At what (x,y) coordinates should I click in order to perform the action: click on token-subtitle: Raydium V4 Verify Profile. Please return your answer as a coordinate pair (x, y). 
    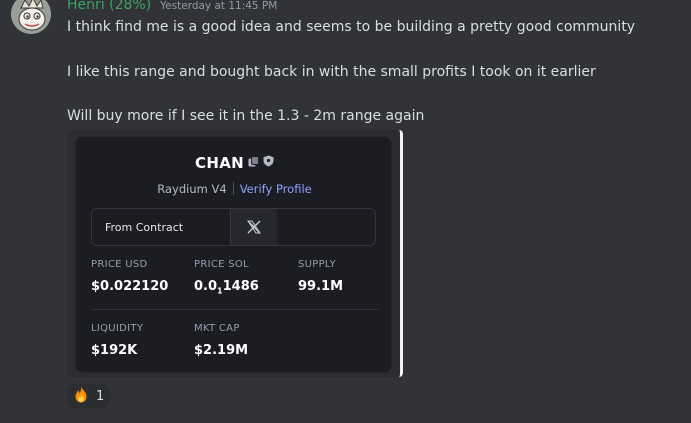
    Looking at the image, I should click on (234, 189).